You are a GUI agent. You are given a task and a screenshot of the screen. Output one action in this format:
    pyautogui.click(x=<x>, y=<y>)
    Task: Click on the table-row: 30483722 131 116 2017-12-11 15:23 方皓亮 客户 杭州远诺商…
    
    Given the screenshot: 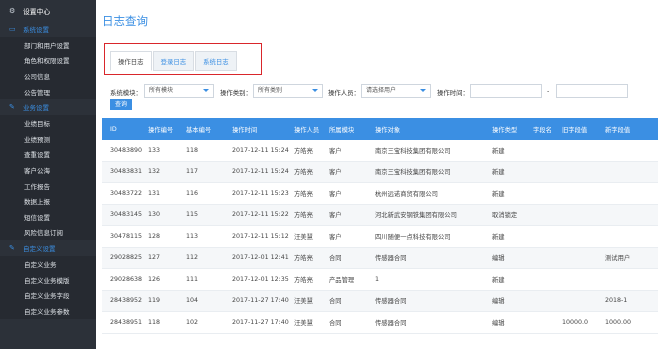 What is the action you would take?
    pyautogui.click(x=380, y=194)
    